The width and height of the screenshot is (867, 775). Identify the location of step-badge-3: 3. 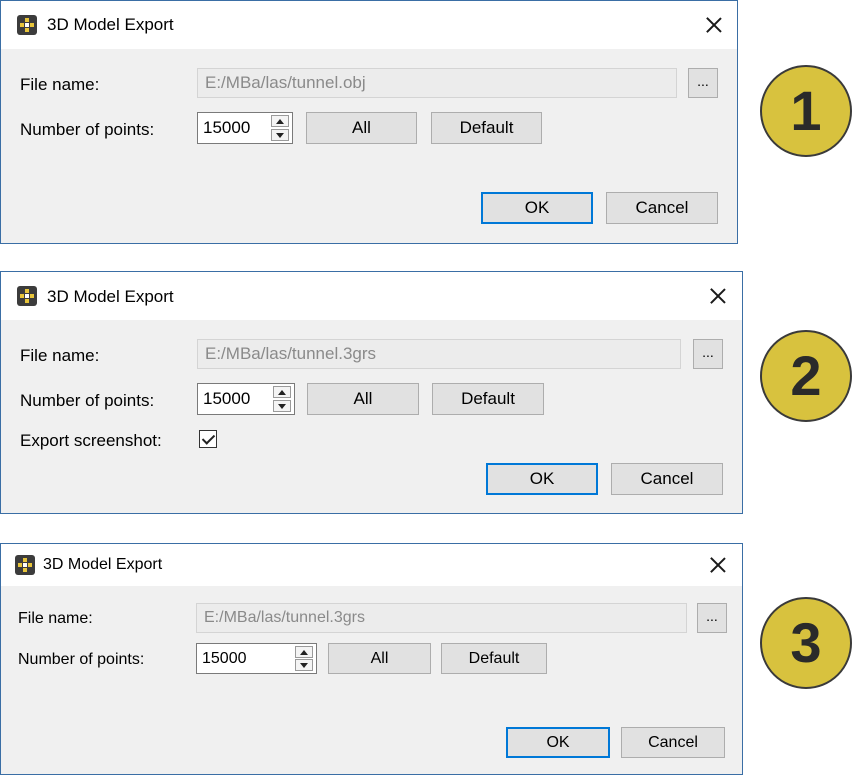
(806, 643).